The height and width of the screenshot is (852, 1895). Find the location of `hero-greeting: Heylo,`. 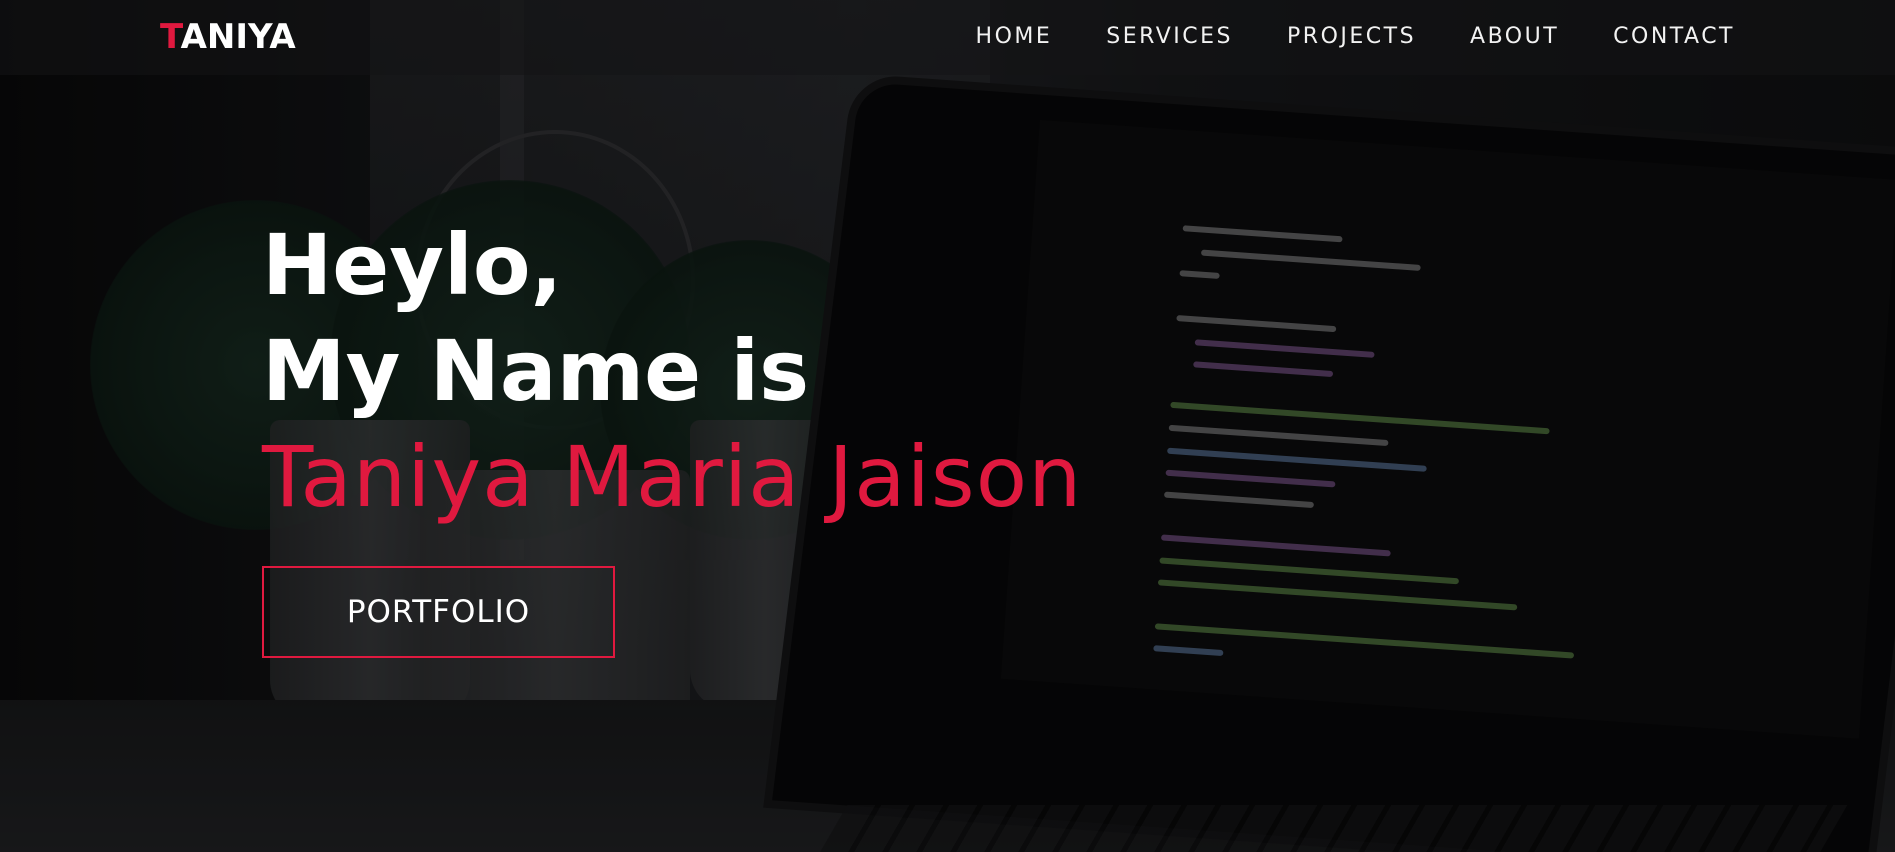

hero-greeting: Heylo, is located at coordinates (412, 265).